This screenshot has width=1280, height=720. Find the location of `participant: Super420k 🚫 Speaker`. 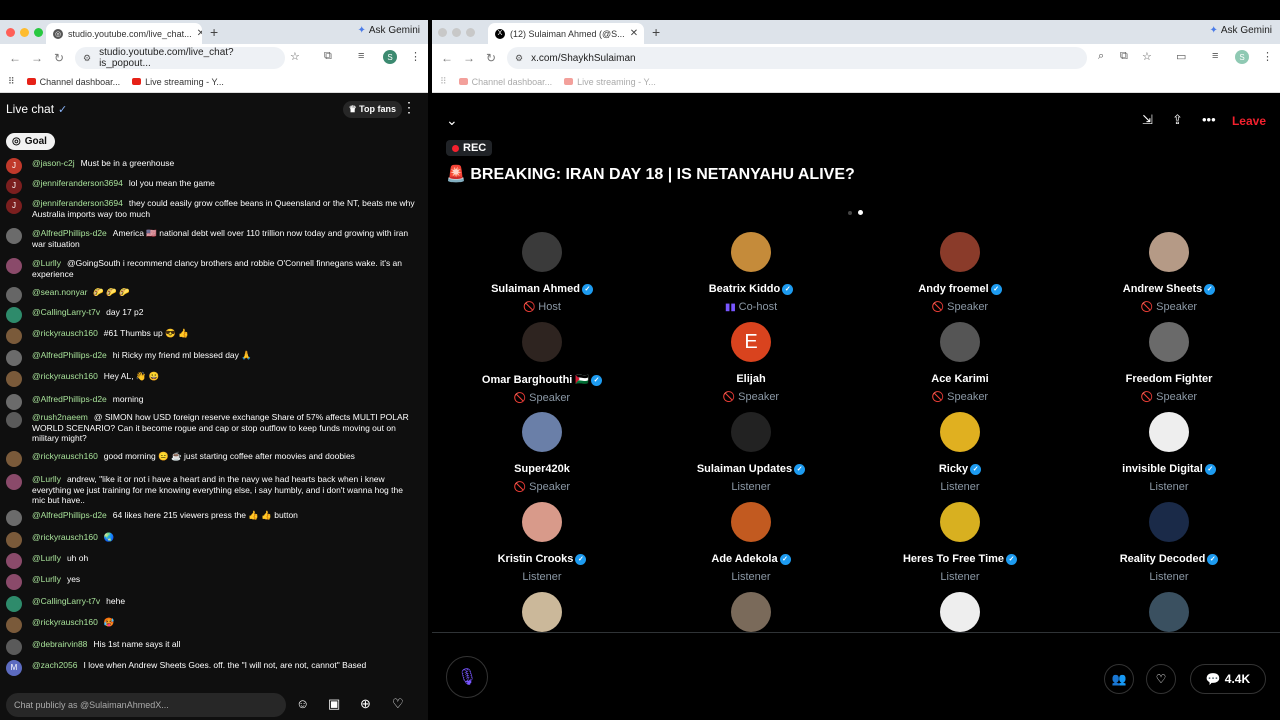

participant: Super420k 🚫 Speaker is located at coordinates (542, 452).